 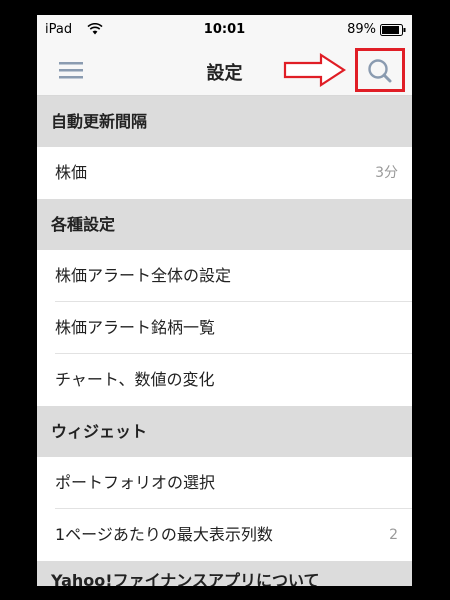 What do you see at coordinates (224, 573) in the screenshot?
I see `section-header-about: Yahoo!ファイナンスアプリについて` at bounding box center [224, 573].